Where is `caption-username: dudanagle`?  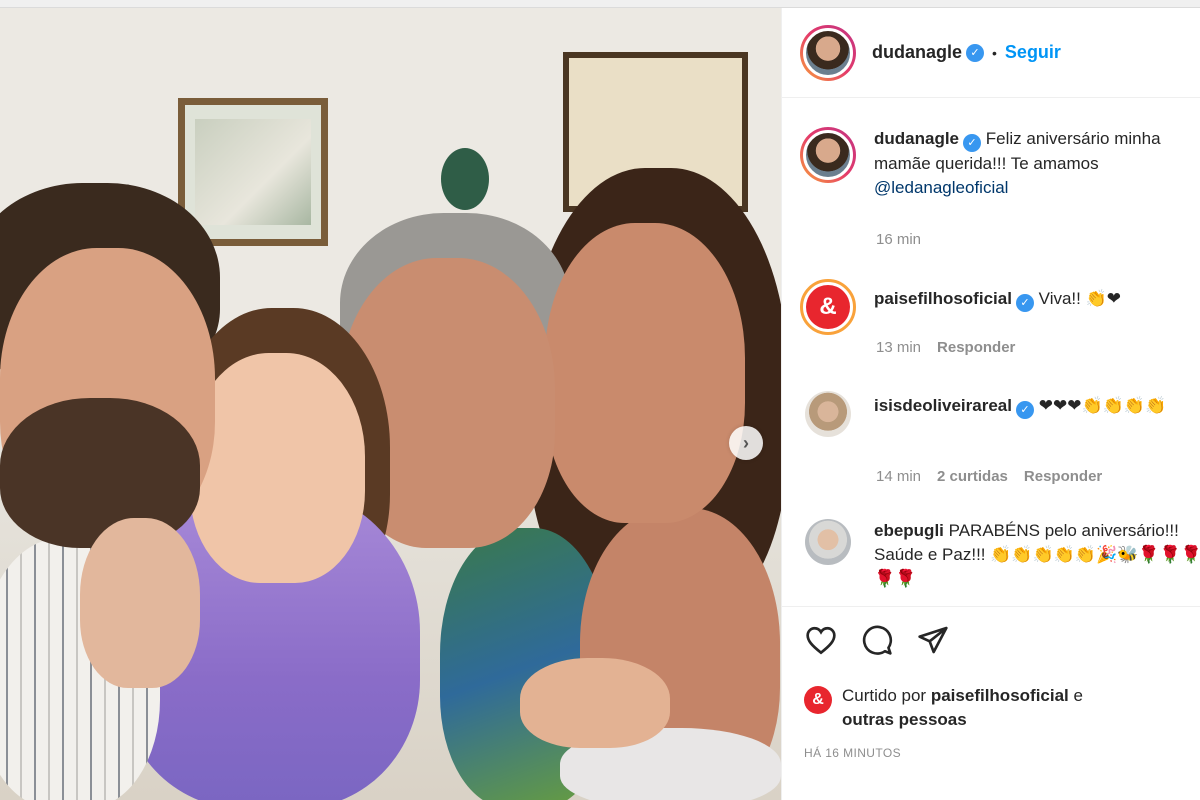
caption-username: dudanagle is located at coordinates (916, 138).